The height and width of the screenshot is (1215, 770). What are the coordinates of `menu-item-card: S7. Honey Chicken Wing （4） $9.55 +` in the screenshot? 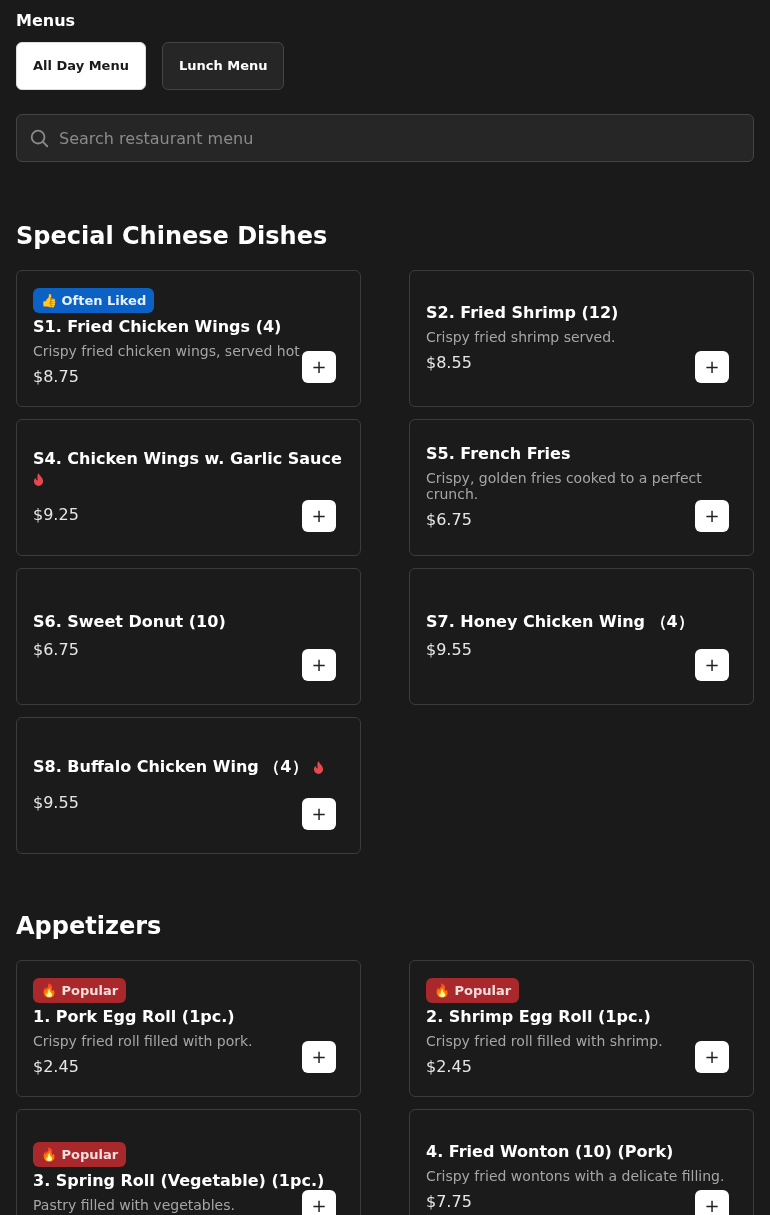 It's located at (581, 636).